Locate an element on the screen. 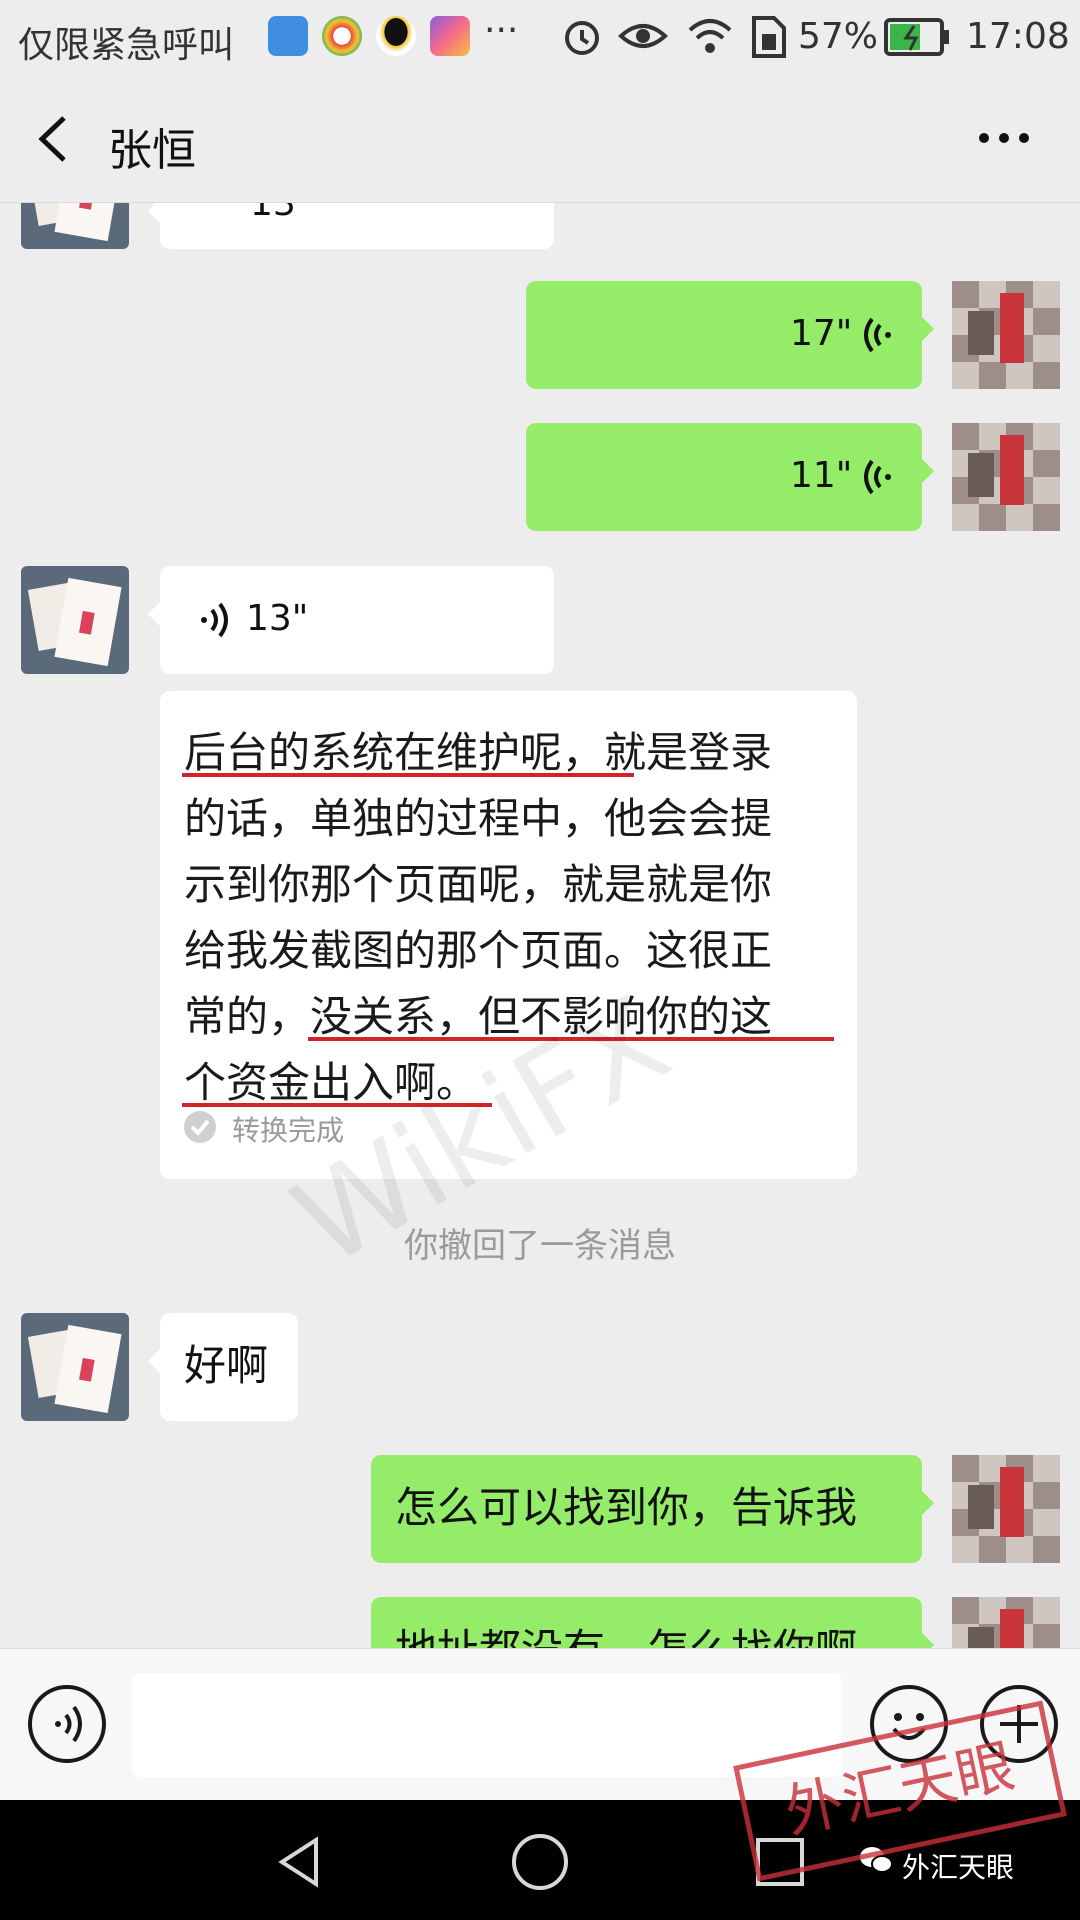  battery-percent: 57% is located at coordinates (838, 36).